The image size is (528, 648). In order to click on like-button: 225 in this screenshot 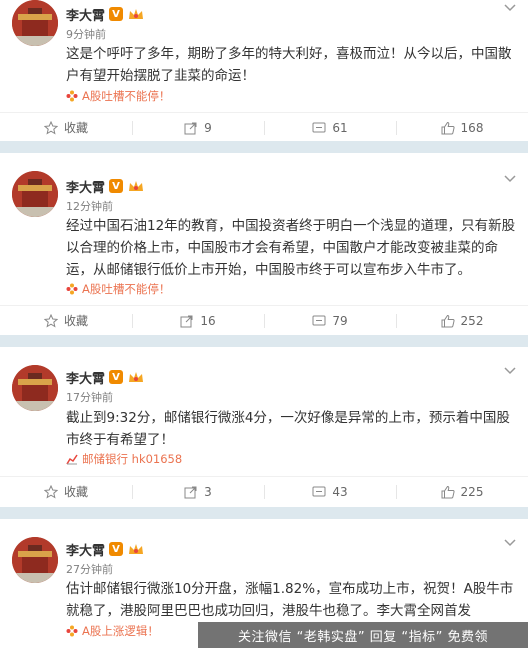, I will do `click(462, 491)`.